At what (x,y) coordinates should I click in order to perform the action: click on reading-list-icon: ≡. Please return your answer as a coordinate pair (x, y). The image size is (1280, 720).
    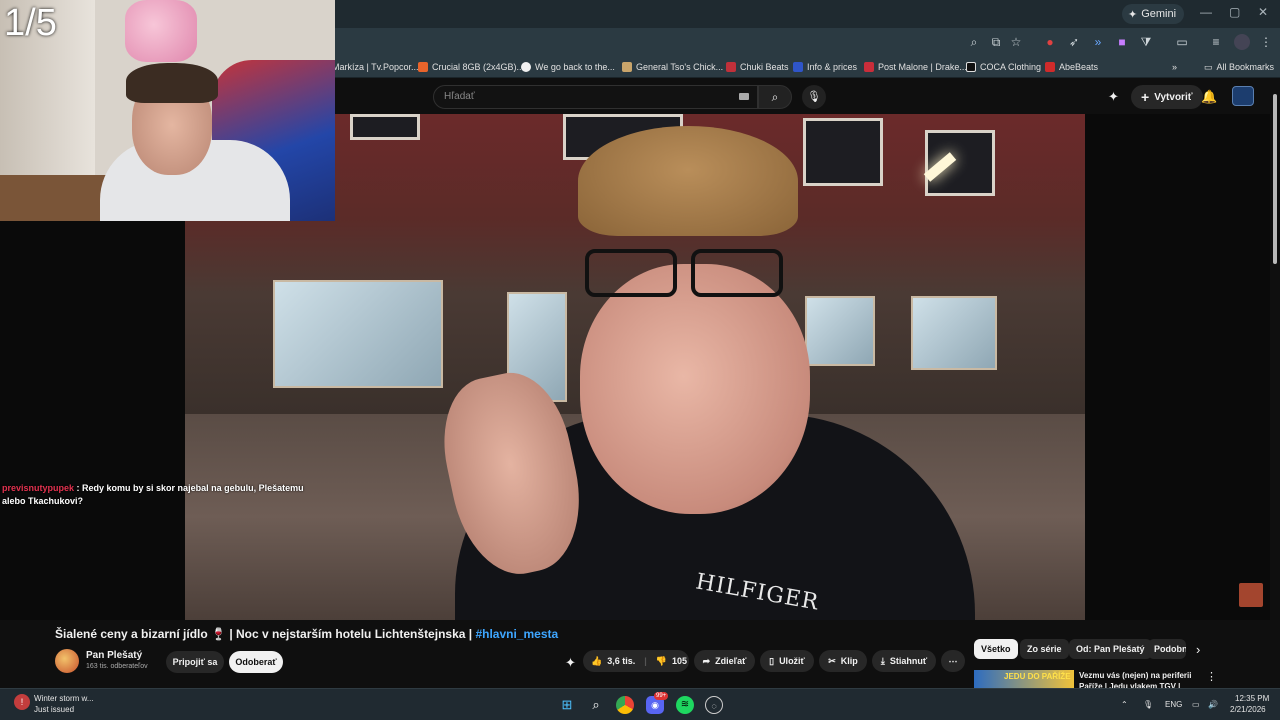
    Looking at the image, I should click on (1216, 42).